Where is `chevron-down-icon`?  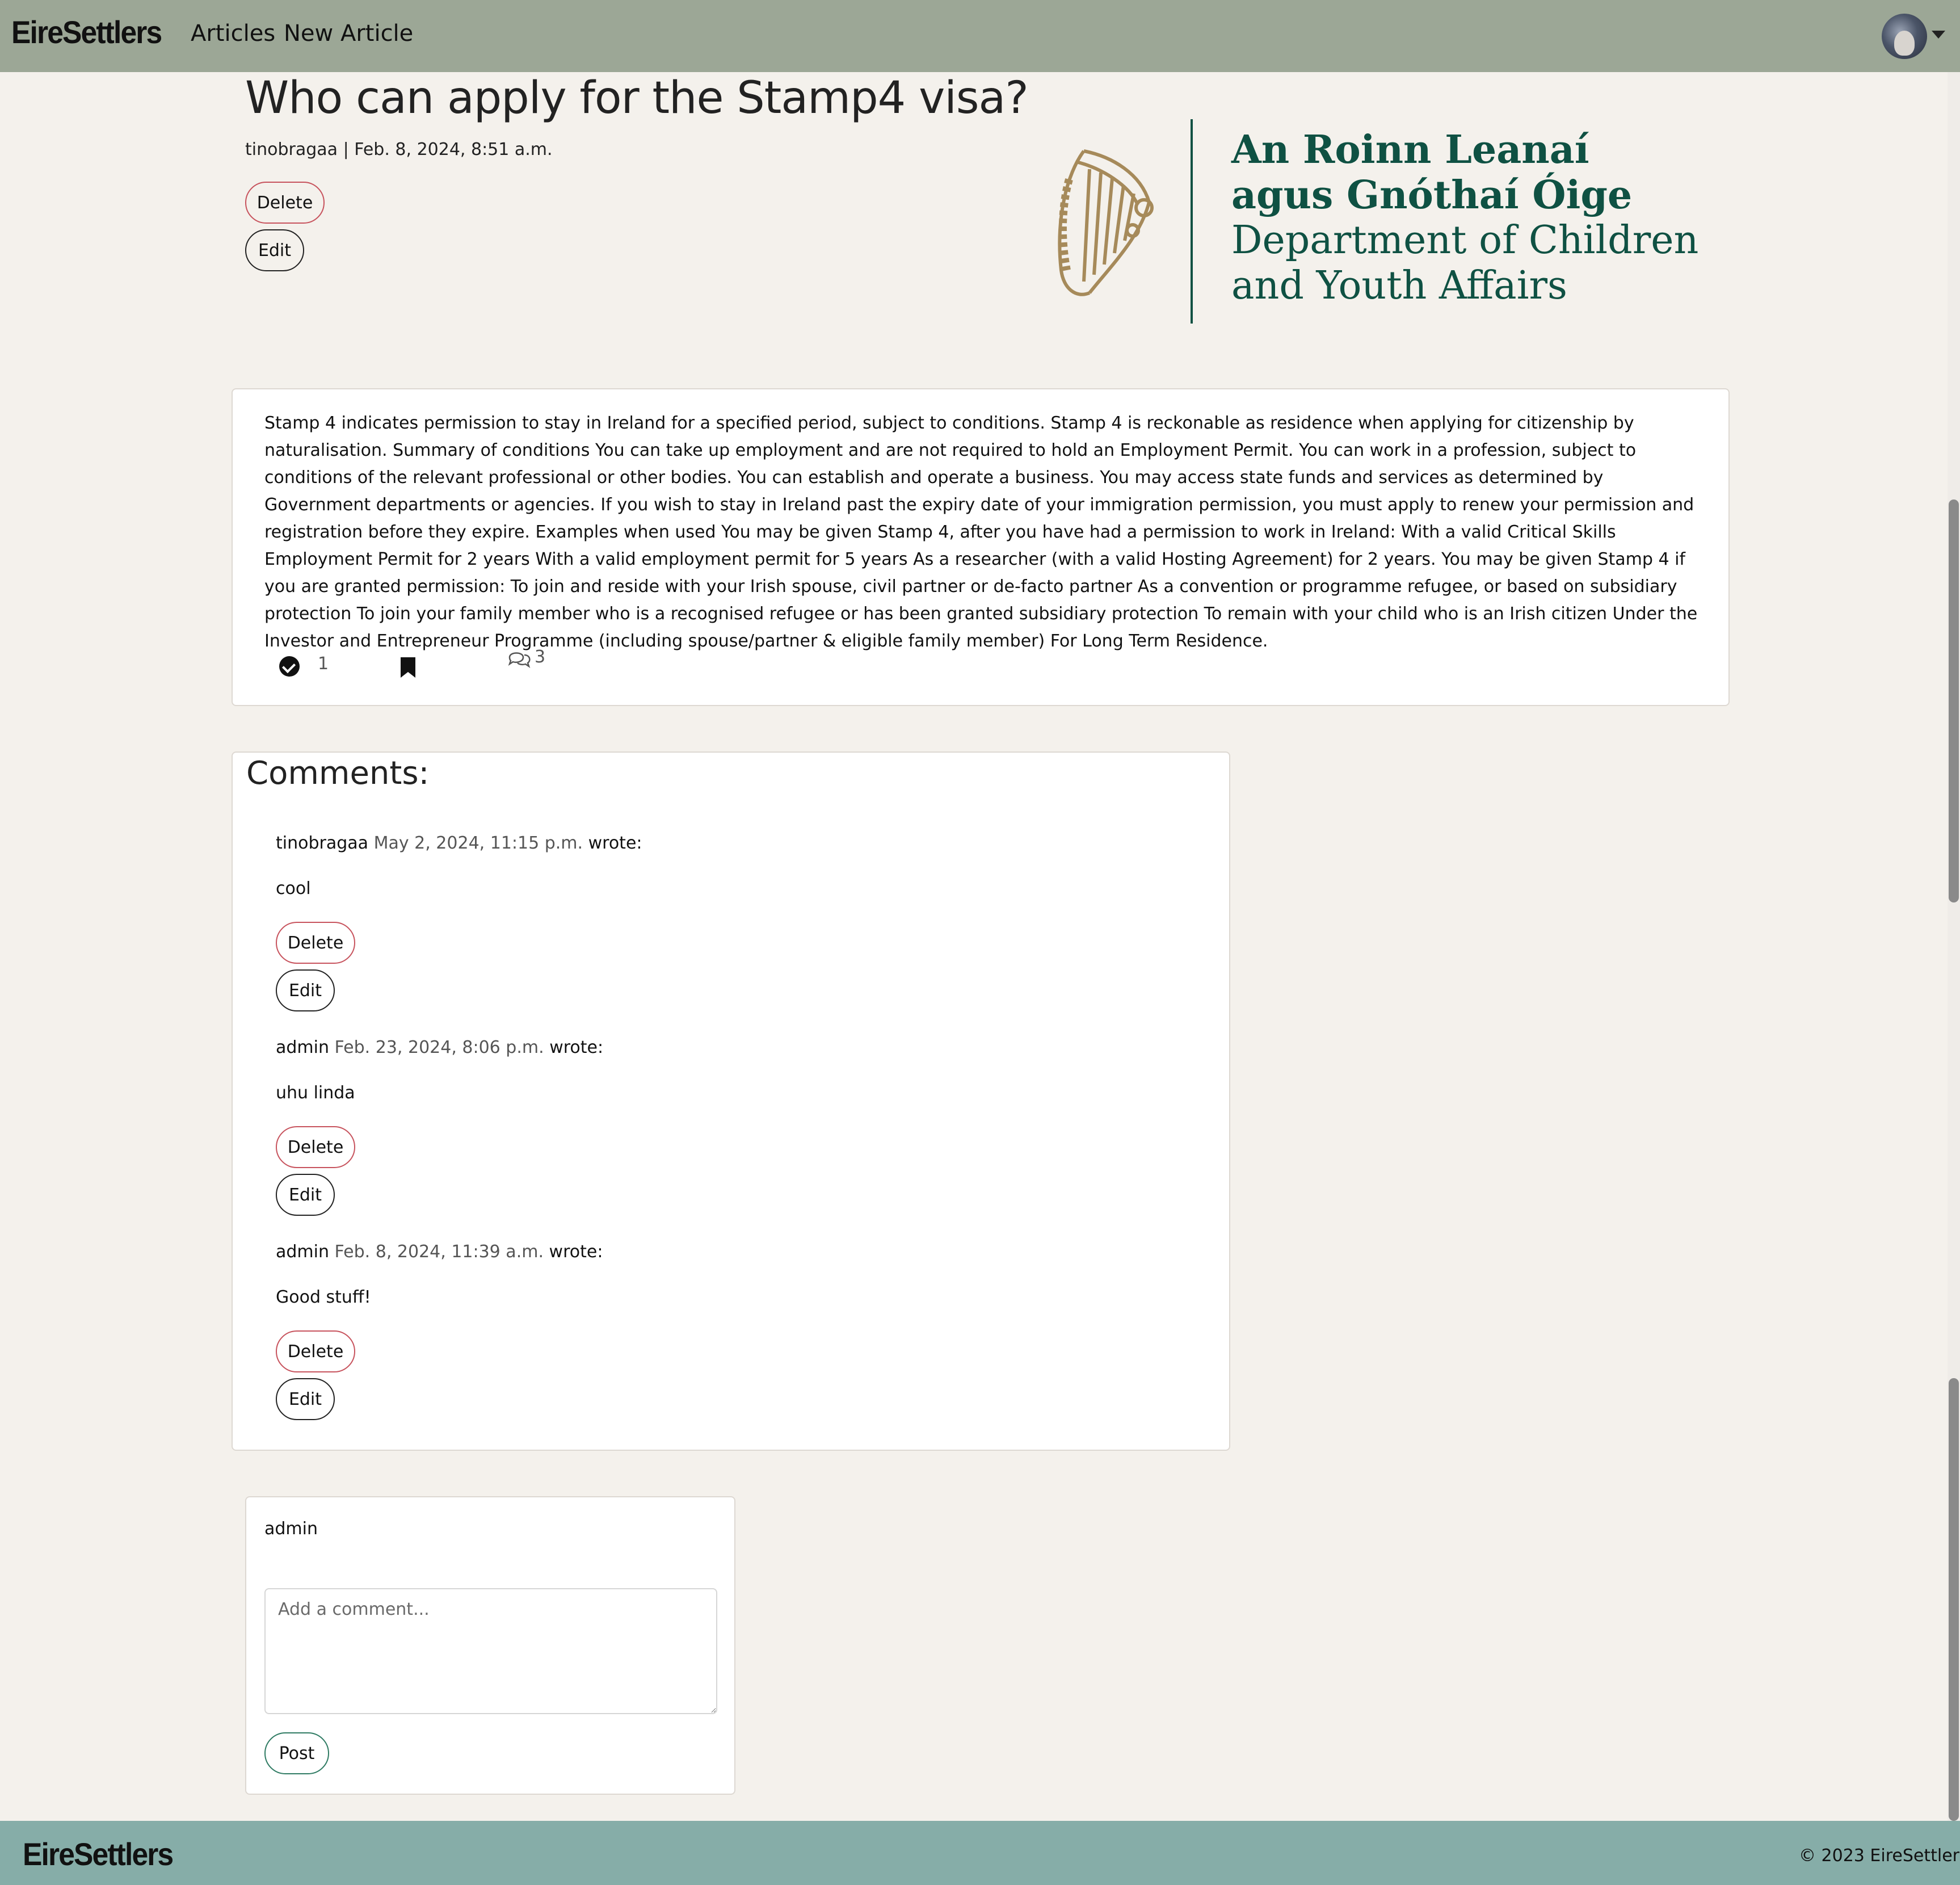
chevron-down-icon is located at coordinates (1938, 35).